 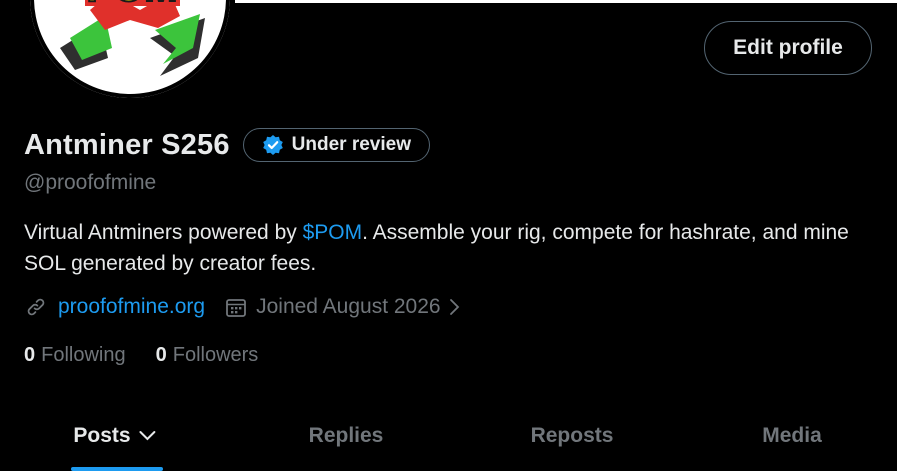 I want to click on avatar-logo: POM, so click(x=130, y=45).